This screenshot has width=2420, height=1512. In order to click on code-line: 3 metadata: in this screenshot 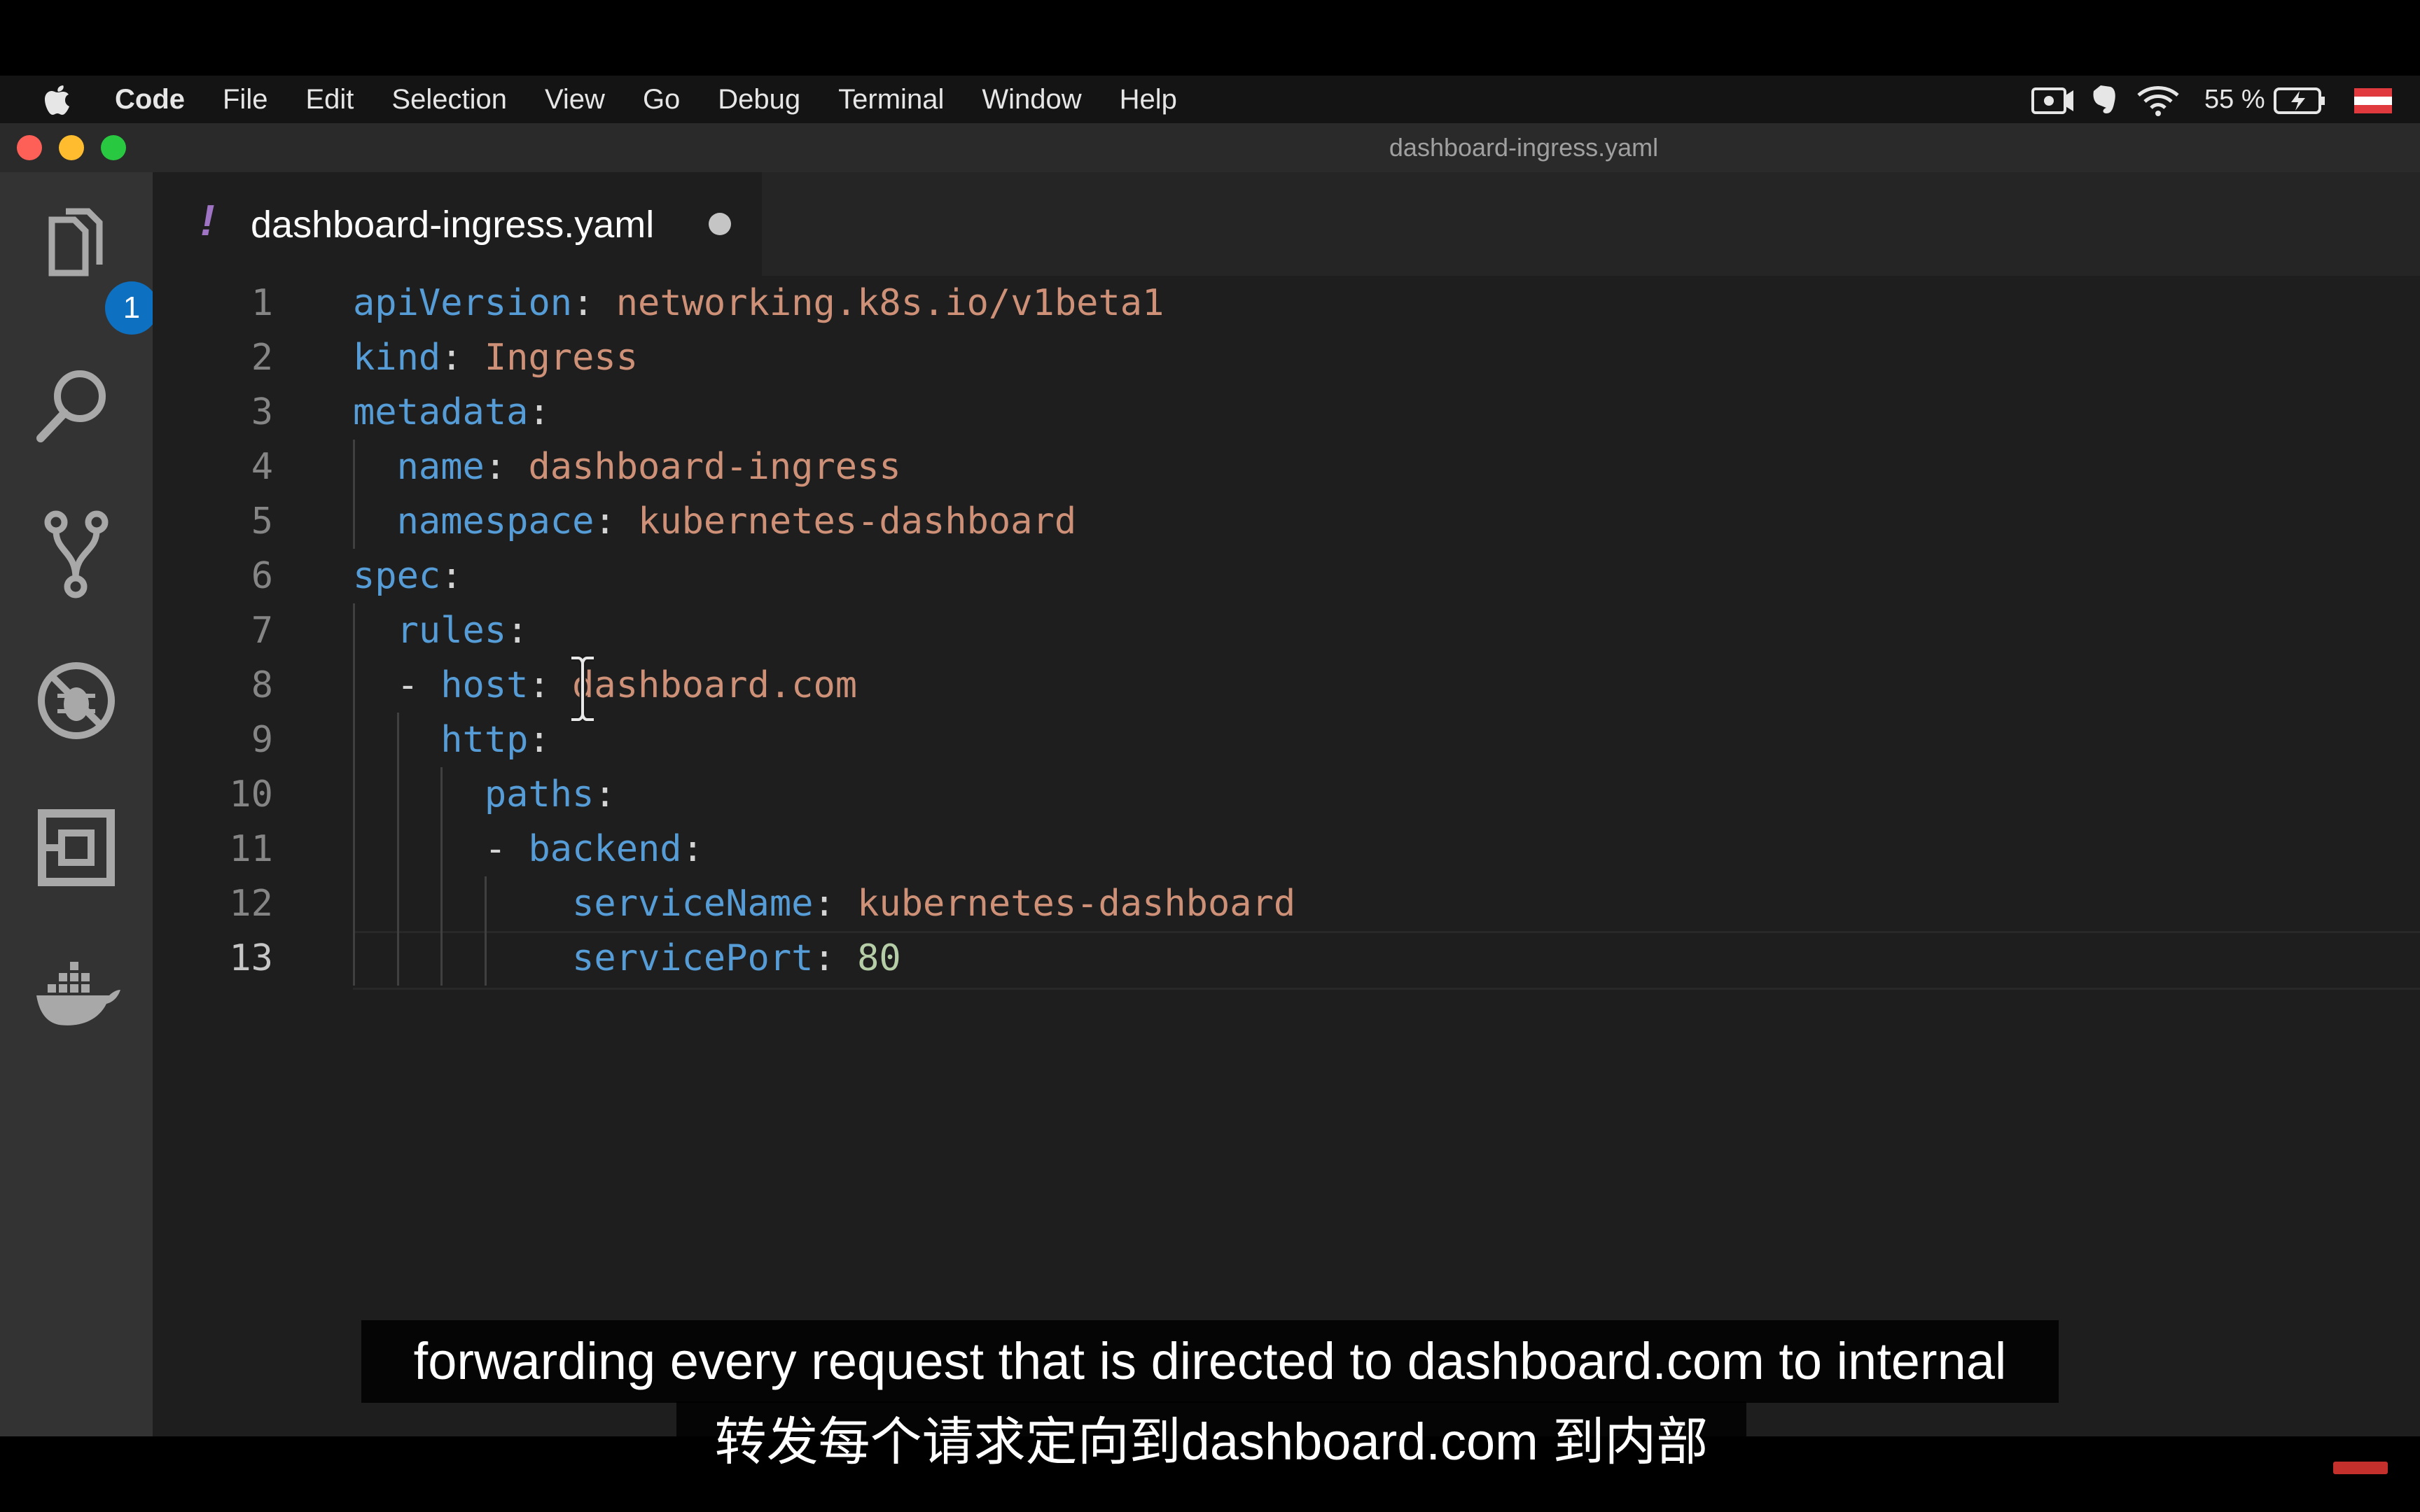, I will do `click(1286, 412)`.